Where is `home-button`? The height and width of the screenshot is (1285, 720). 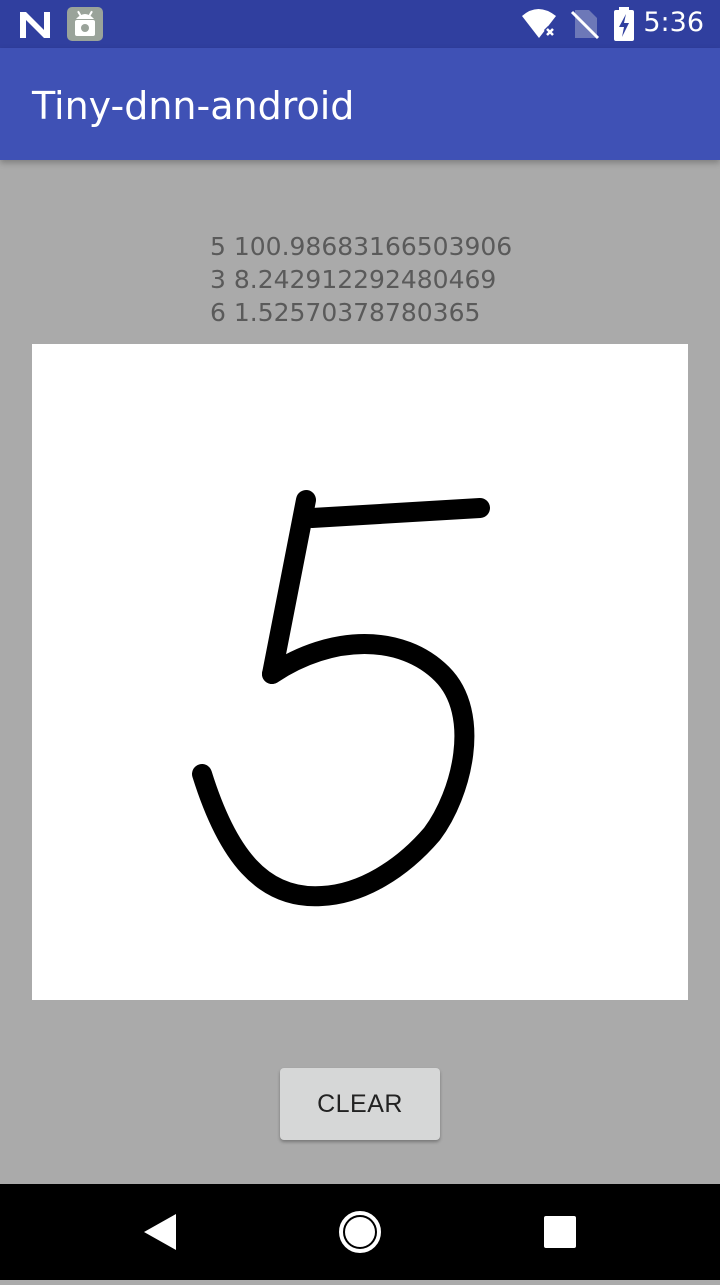 home-button is located at coordinates (360, 1232).